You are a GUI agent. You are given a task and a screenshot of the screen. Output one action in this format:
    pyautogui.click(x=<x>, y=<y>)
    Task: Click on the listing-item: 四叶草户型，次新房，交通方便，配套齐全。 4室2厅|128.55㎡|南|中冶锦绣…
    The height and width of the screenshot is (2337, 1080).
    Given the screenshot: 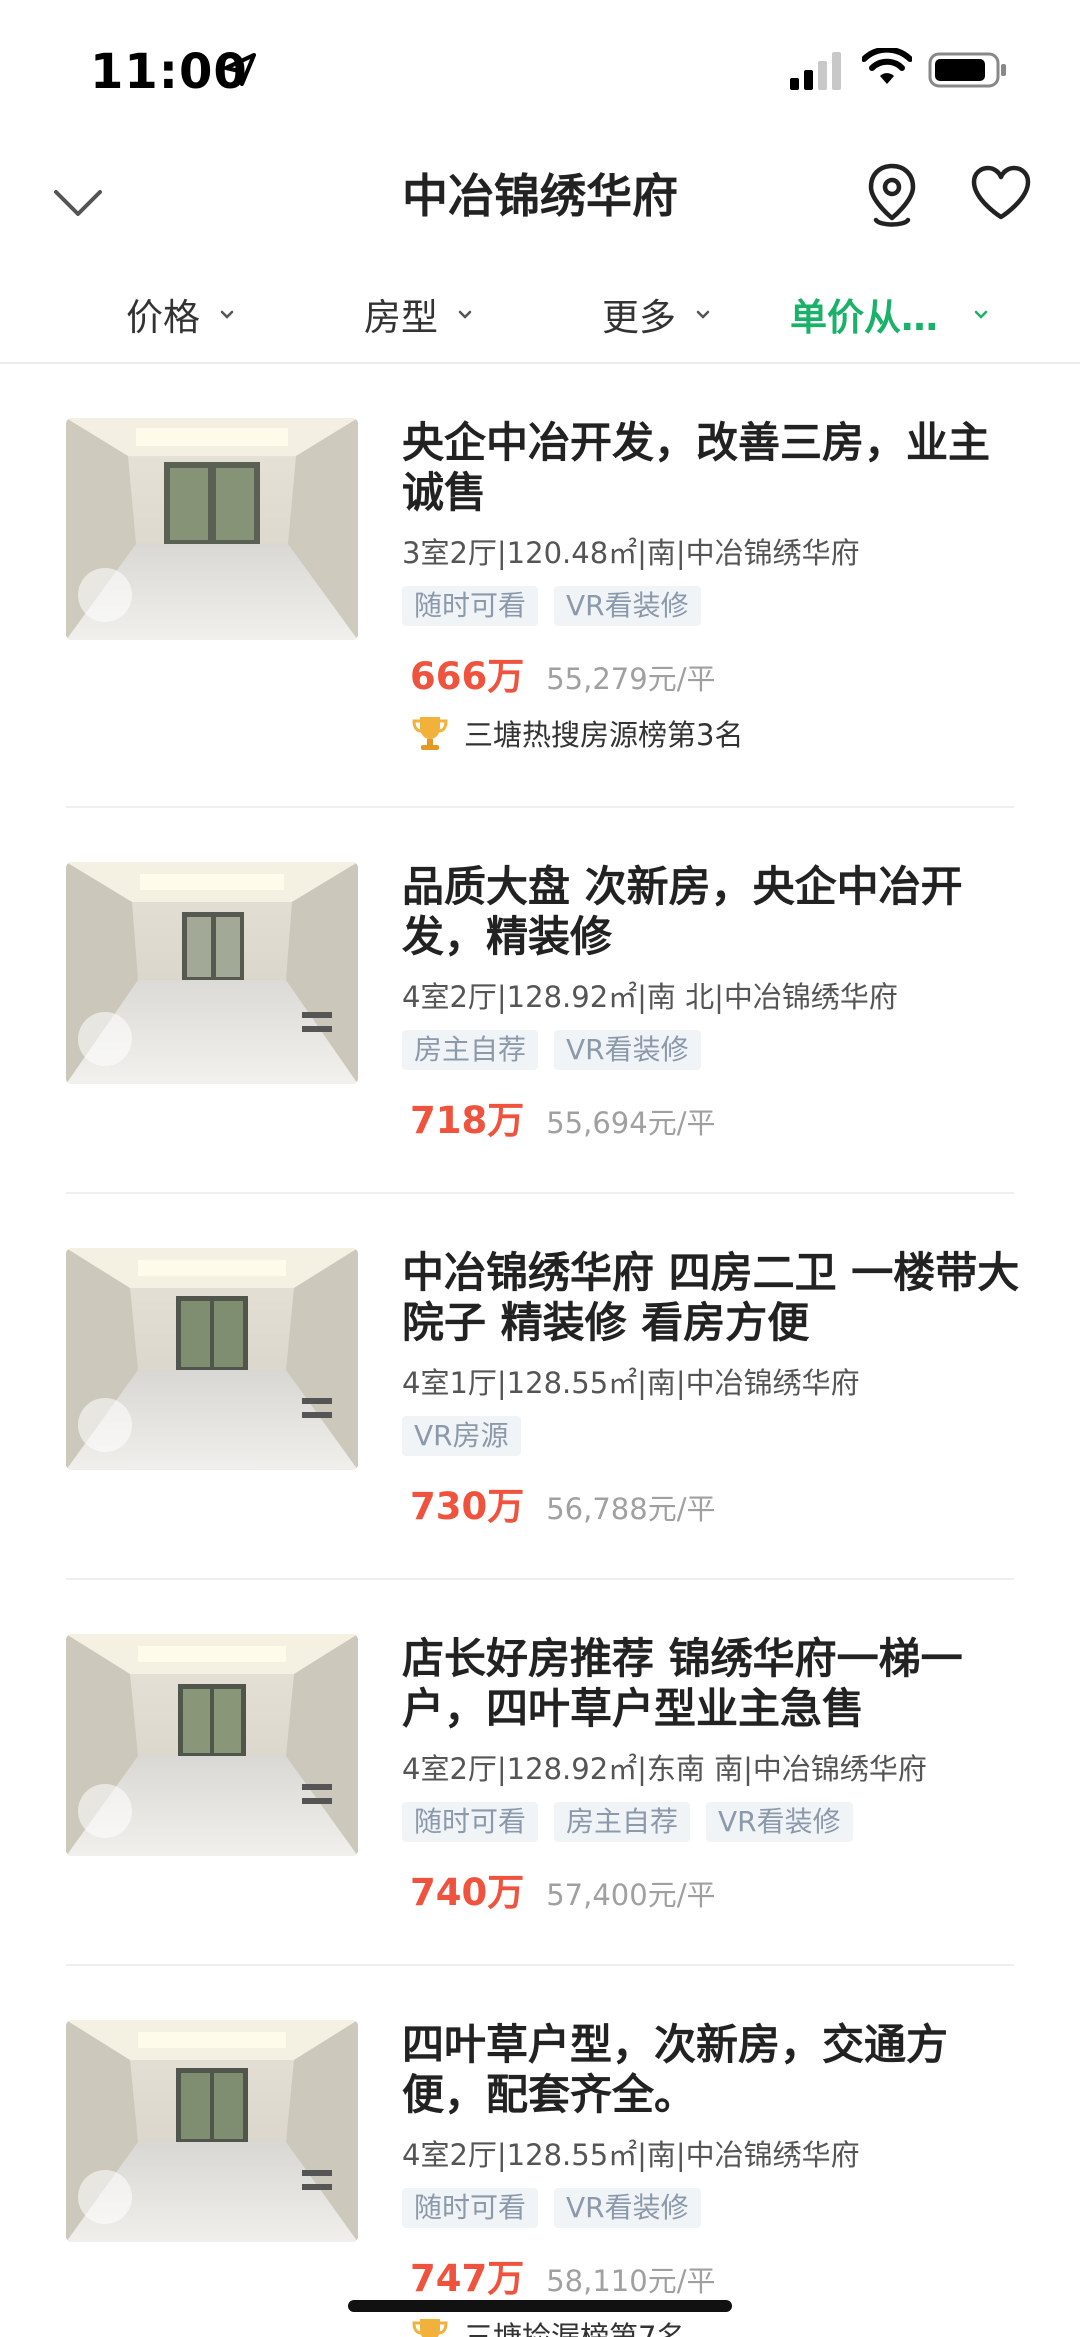 What is the action you would take?
    pyautogui.click(x=540, y=2178)
    